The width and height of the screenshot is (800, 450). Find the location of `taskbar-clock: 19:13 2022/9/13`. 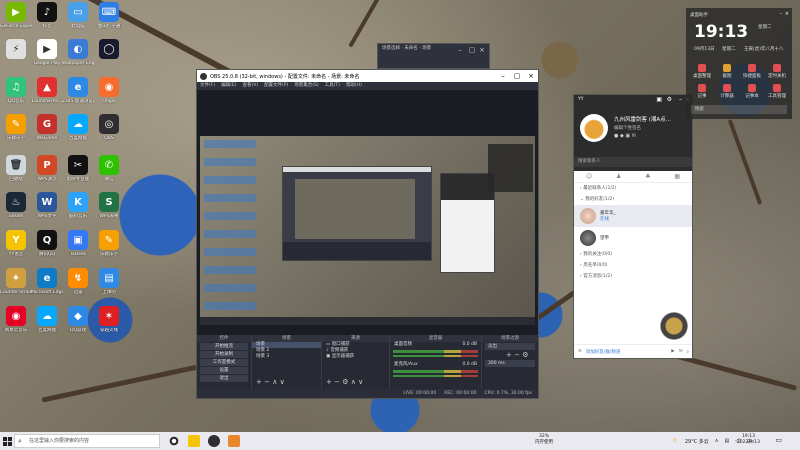

taskbar-clock: 19:13 2022/9/13 is located at coordinates (748, 440).